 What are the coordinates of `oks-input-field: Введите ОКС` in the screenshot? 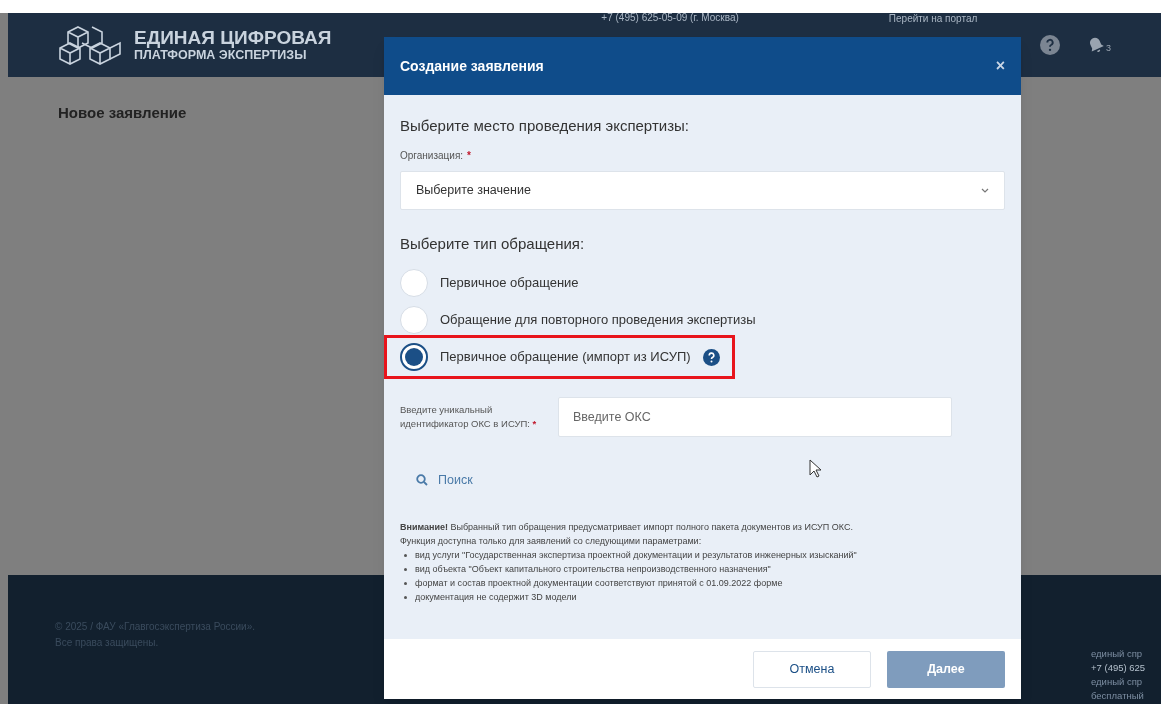 It's located at (755, 417).